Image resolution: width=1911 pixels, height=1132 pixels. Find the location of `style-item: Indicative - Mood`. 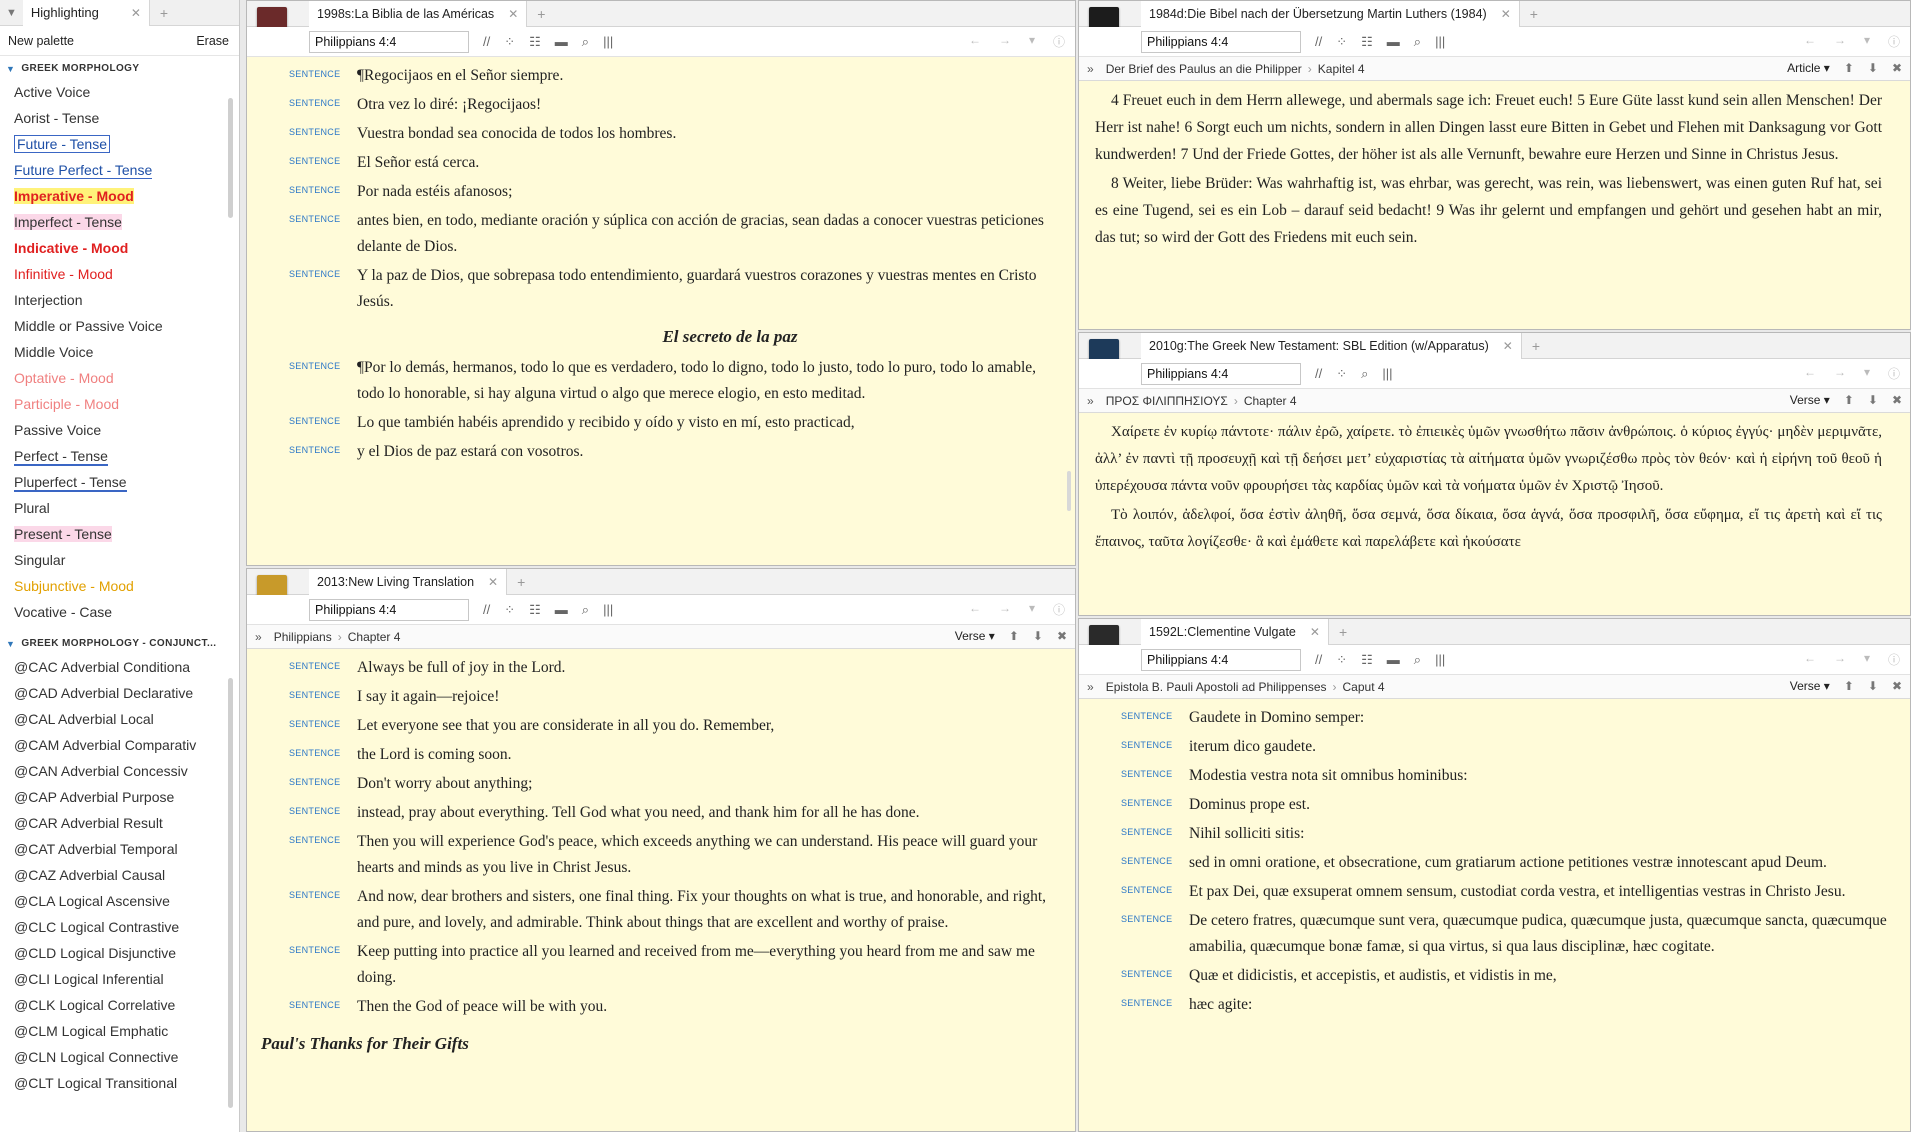

style-item: Indicative - Mood is located at coordinates (119, 248).